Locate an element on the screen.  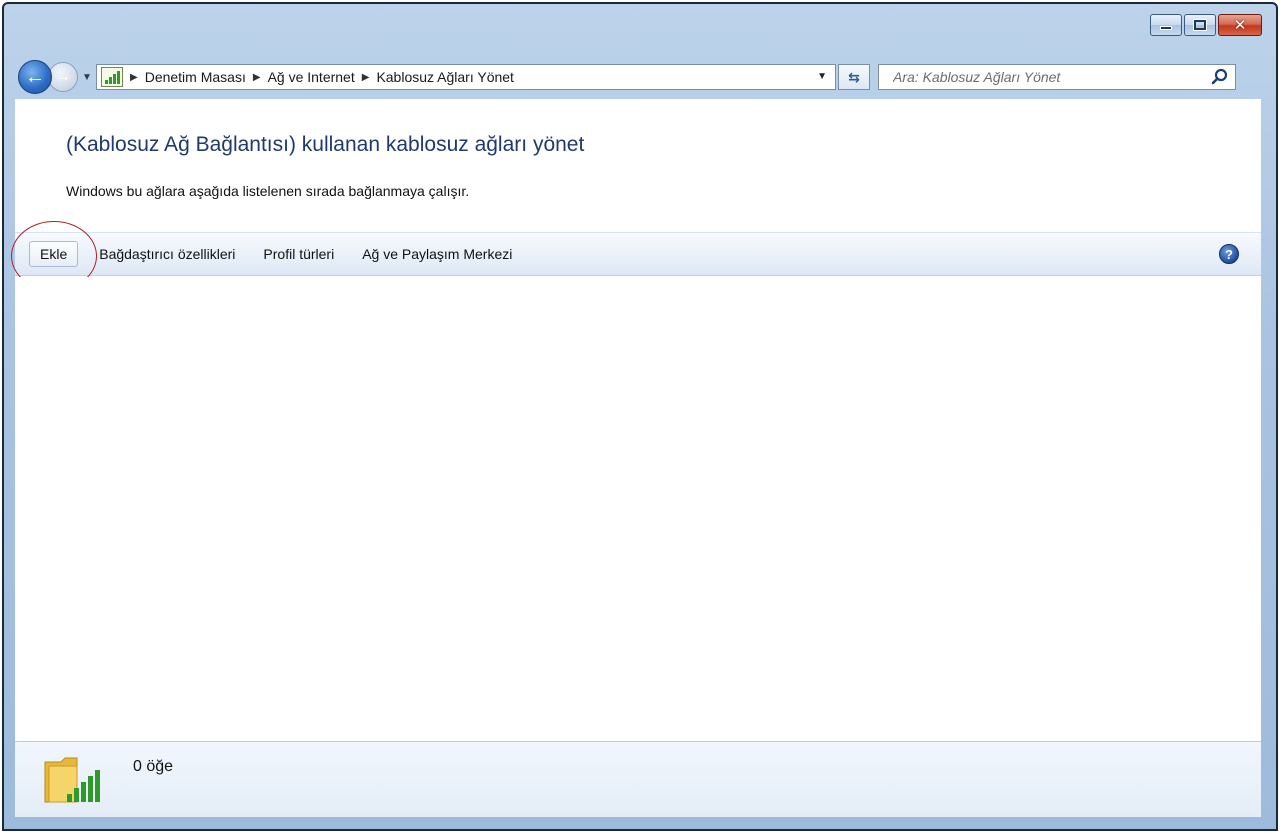
adapter-properties-button: Bağdaştırıcı özellikleri is located at coordinates (167, 254).